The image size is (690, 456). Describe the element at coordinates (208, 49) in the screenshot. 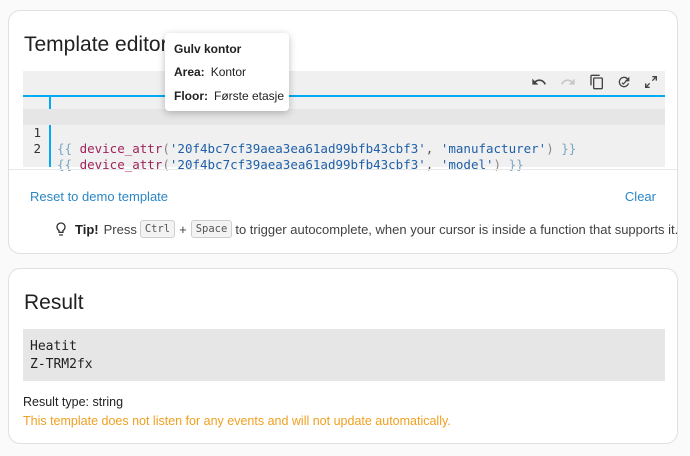

I see `tooltip-title: Gulv kontor` at that location.